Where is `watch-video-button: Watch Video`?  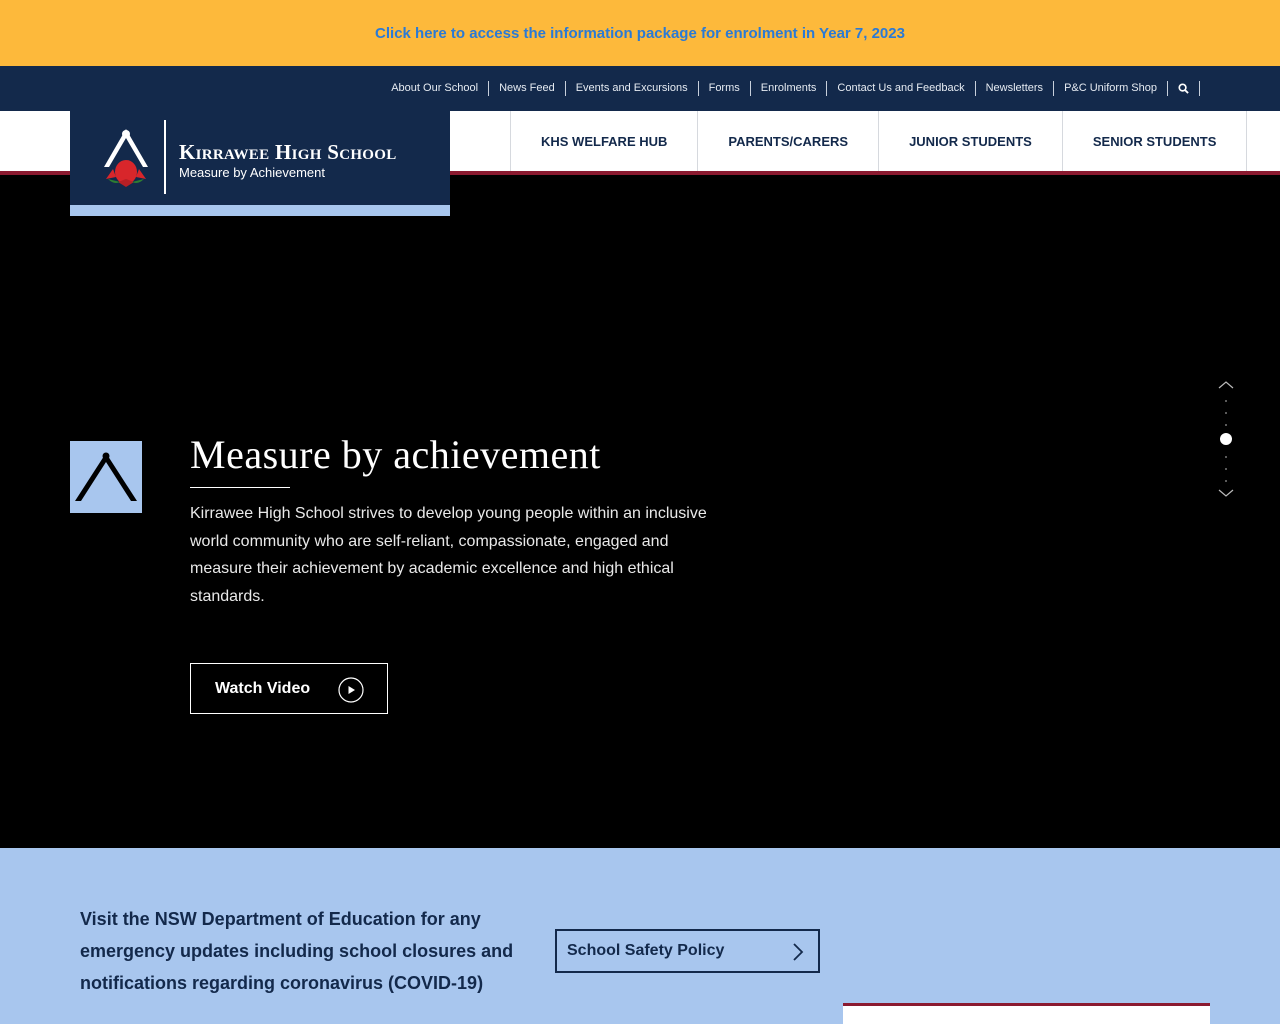 watch-video-button: Watch Video is located at coordinates (289, 688).